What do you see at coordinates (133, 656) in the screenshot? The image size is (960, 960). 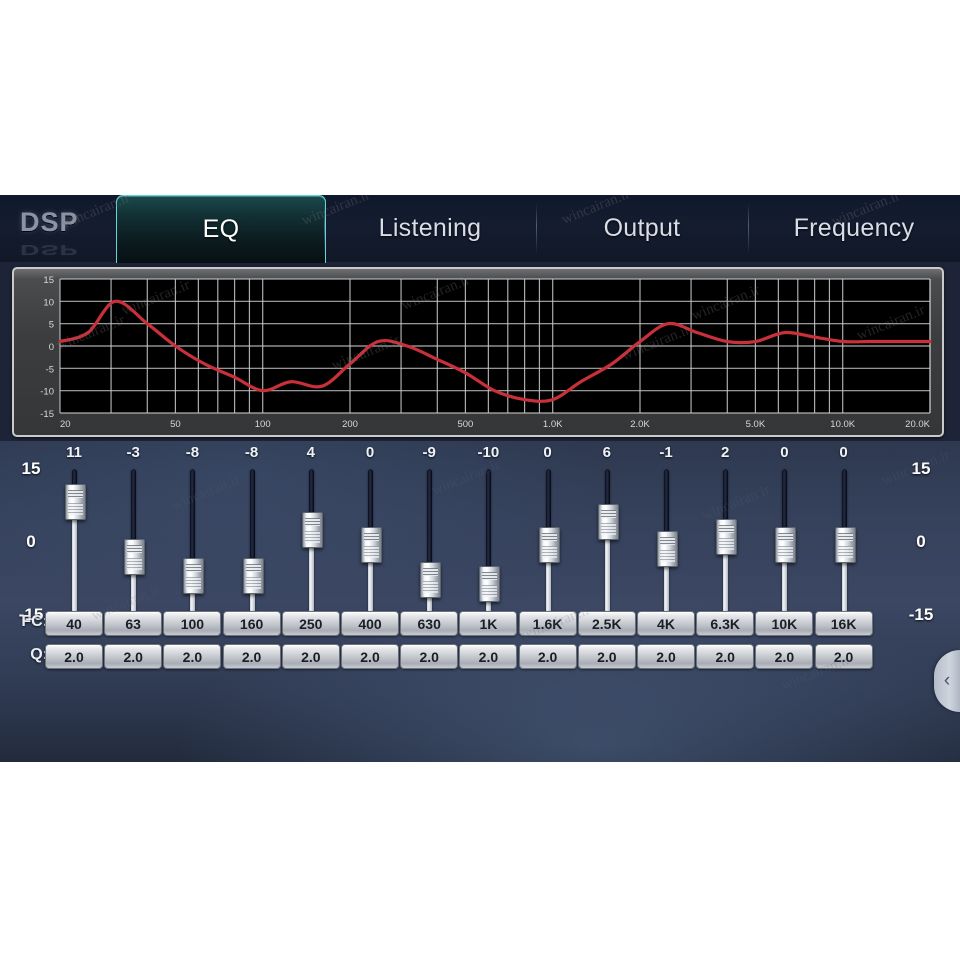 I see `q-cell-2: 2.0` at bounding box center [133, 656].